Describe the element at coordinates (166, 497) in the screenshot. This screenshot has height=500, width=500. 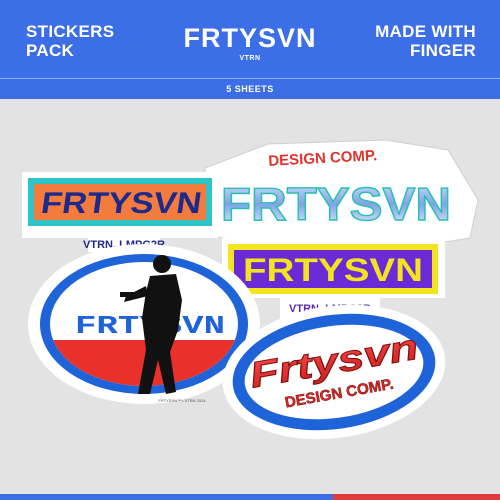
I see `bottom-blue-stripe` at that location.